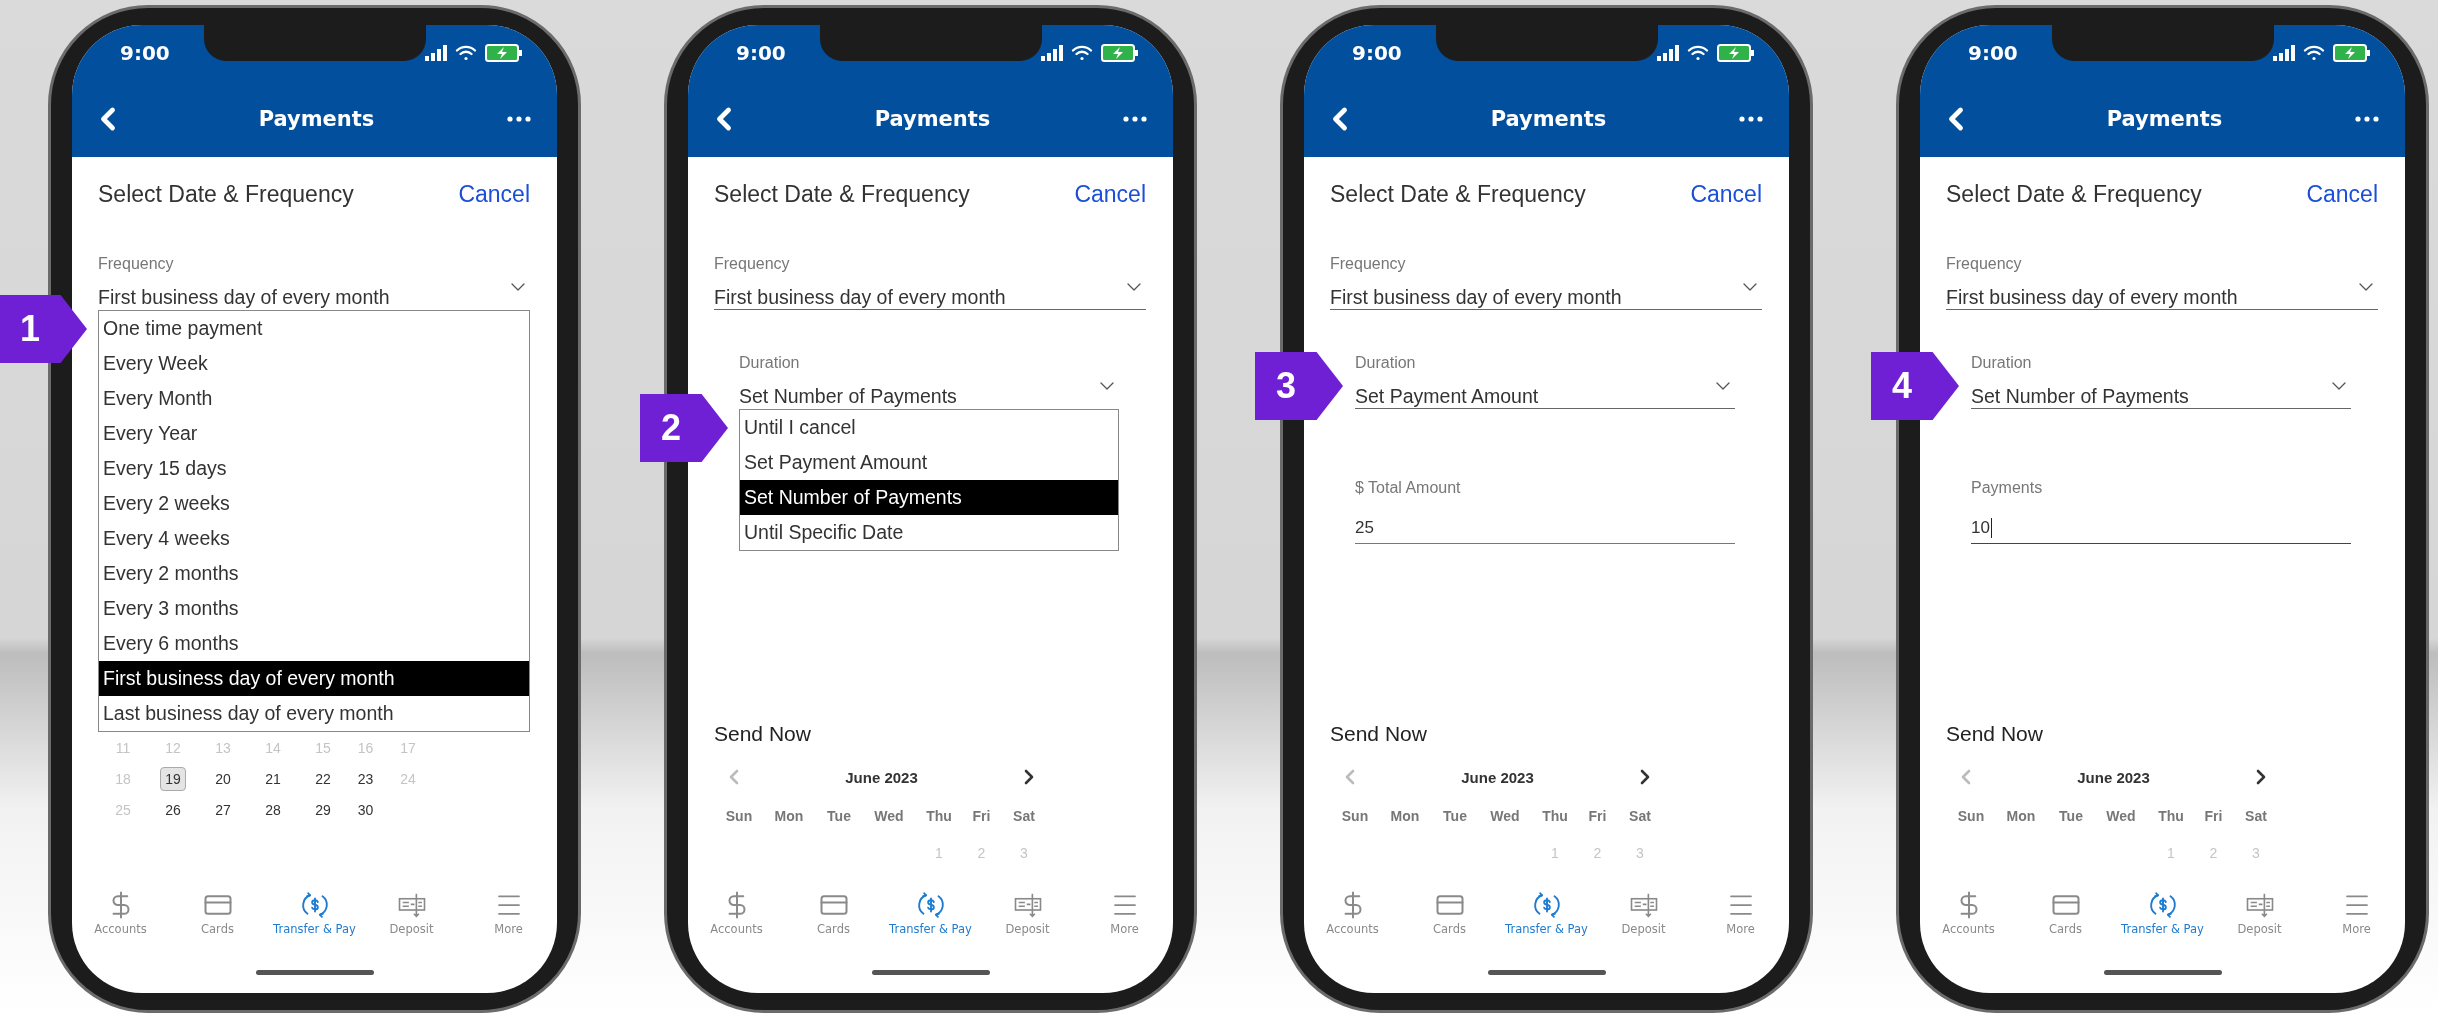 Image resolution: width=2438 pixels, height=1013 pixels. What do you see at coordinates (43, 329) in the screenshot?
I see `step-badge: 1` at bounding box center [43, 329].